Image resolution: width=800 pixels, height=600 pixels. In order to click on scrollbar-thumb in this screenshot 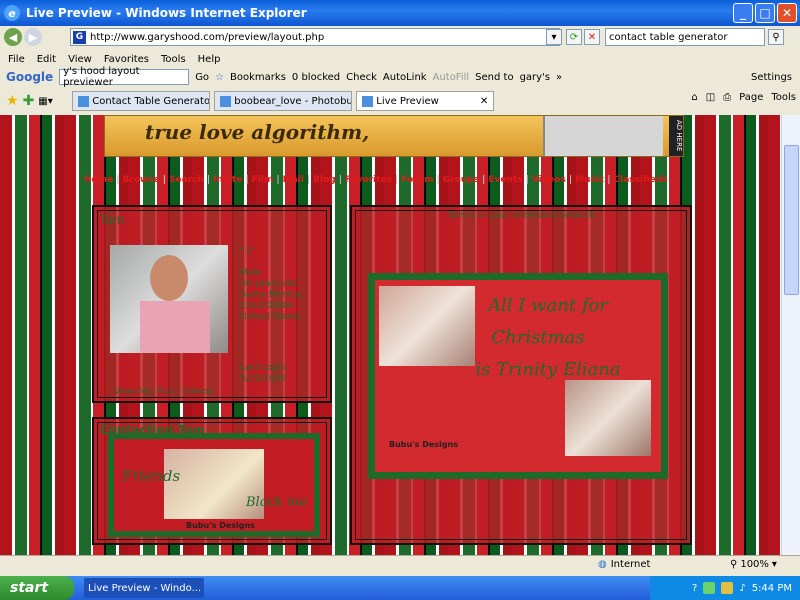, I will do `click(791, 220)`.